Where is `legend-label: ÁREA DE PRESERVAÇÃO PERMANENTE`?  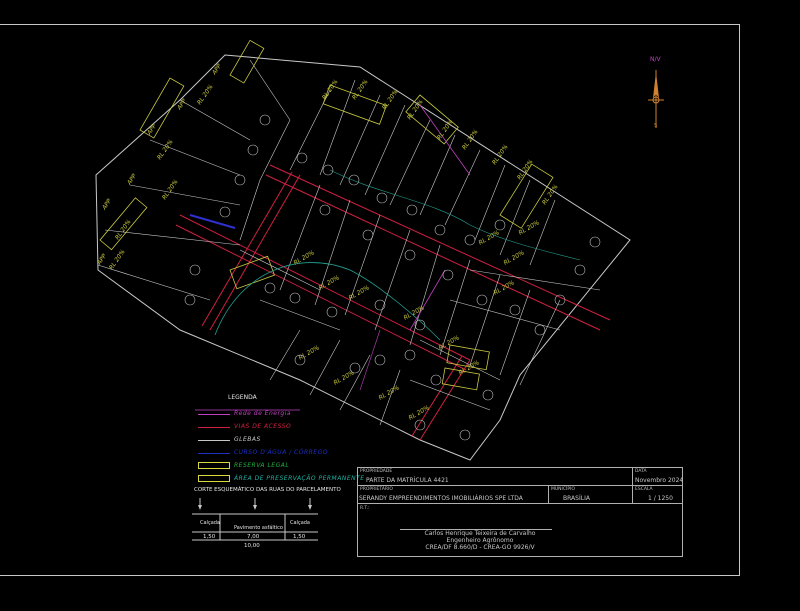 legend-label: ÁREA DE PRESERVAÇÃO PERMANENTE is located at coordinates (299, 478).